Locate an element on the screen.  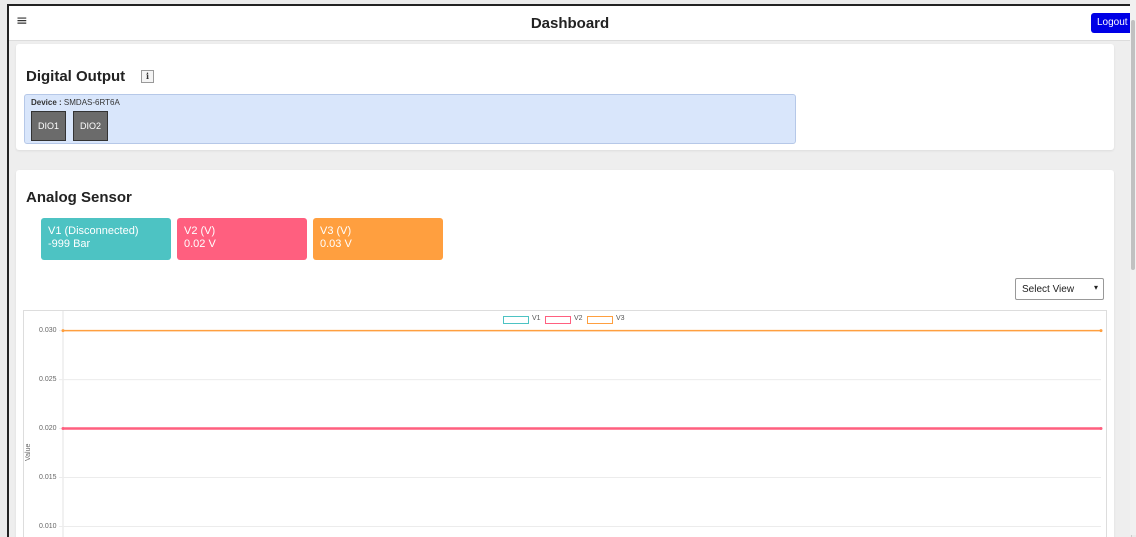
logout-button: Logout is located at coordinates (1111, 23).